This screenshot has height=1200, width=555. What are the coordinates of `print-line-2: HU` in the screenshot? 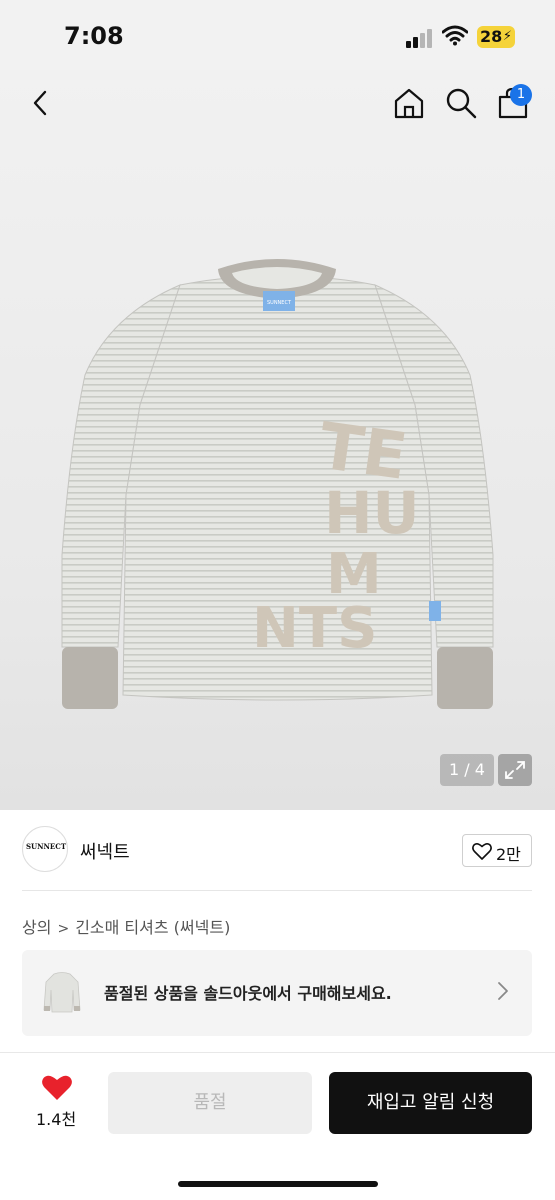 It's located at (372, 513).